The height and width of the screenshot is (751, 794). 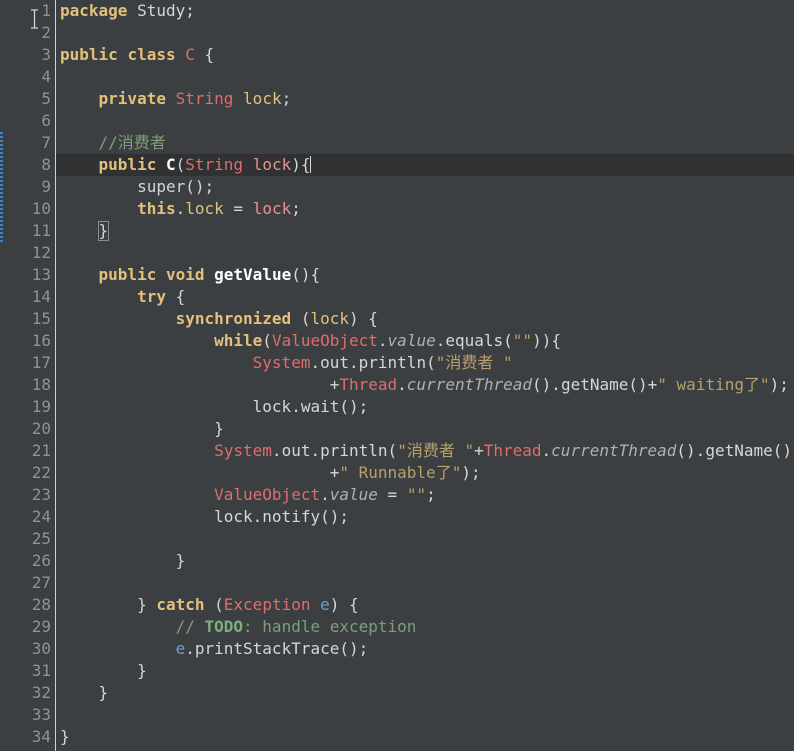 I want to click on code-line-19: lock.wait();, so click(x=425, y=407).